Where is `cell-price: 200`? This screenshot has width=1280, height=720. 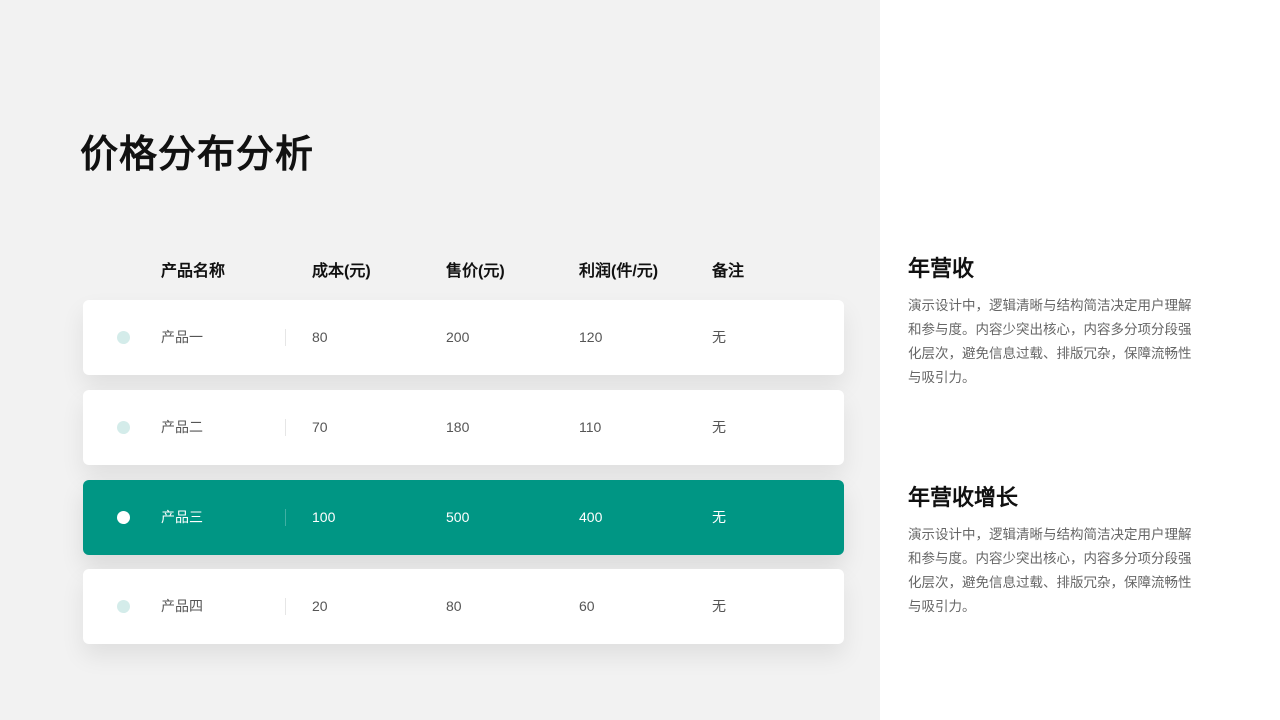 cell-price: 200 is located at coordinates (458, 337).